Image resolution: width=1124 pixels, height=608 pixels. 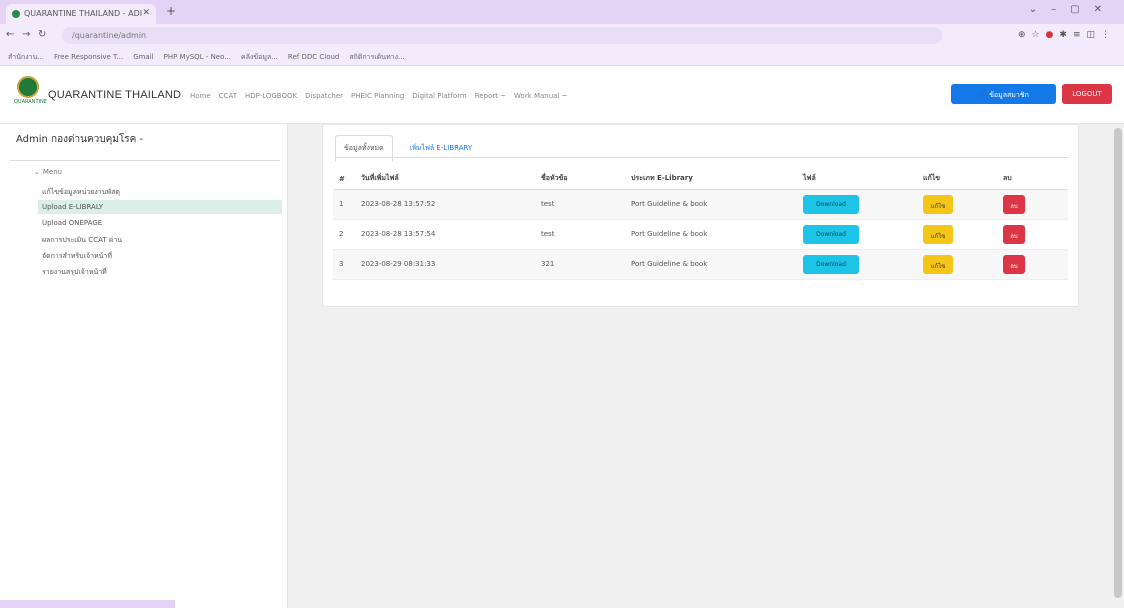 I want to click on row-index: 3, so click(x=344, y=264).